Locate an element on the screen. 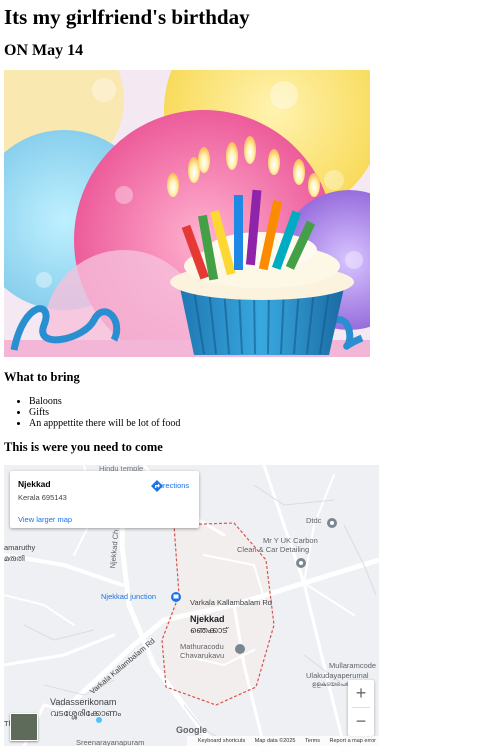  map-label: Njekkad is located at coordinates (207, 619).